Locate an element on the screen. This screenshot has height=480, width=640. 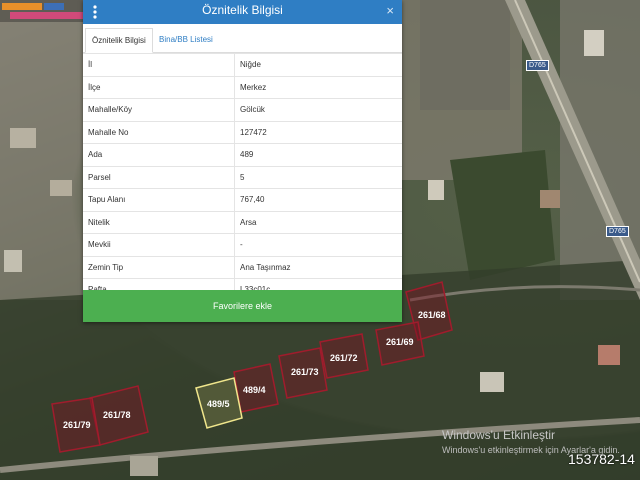
row-value: - is located at coordinates (318, 244).